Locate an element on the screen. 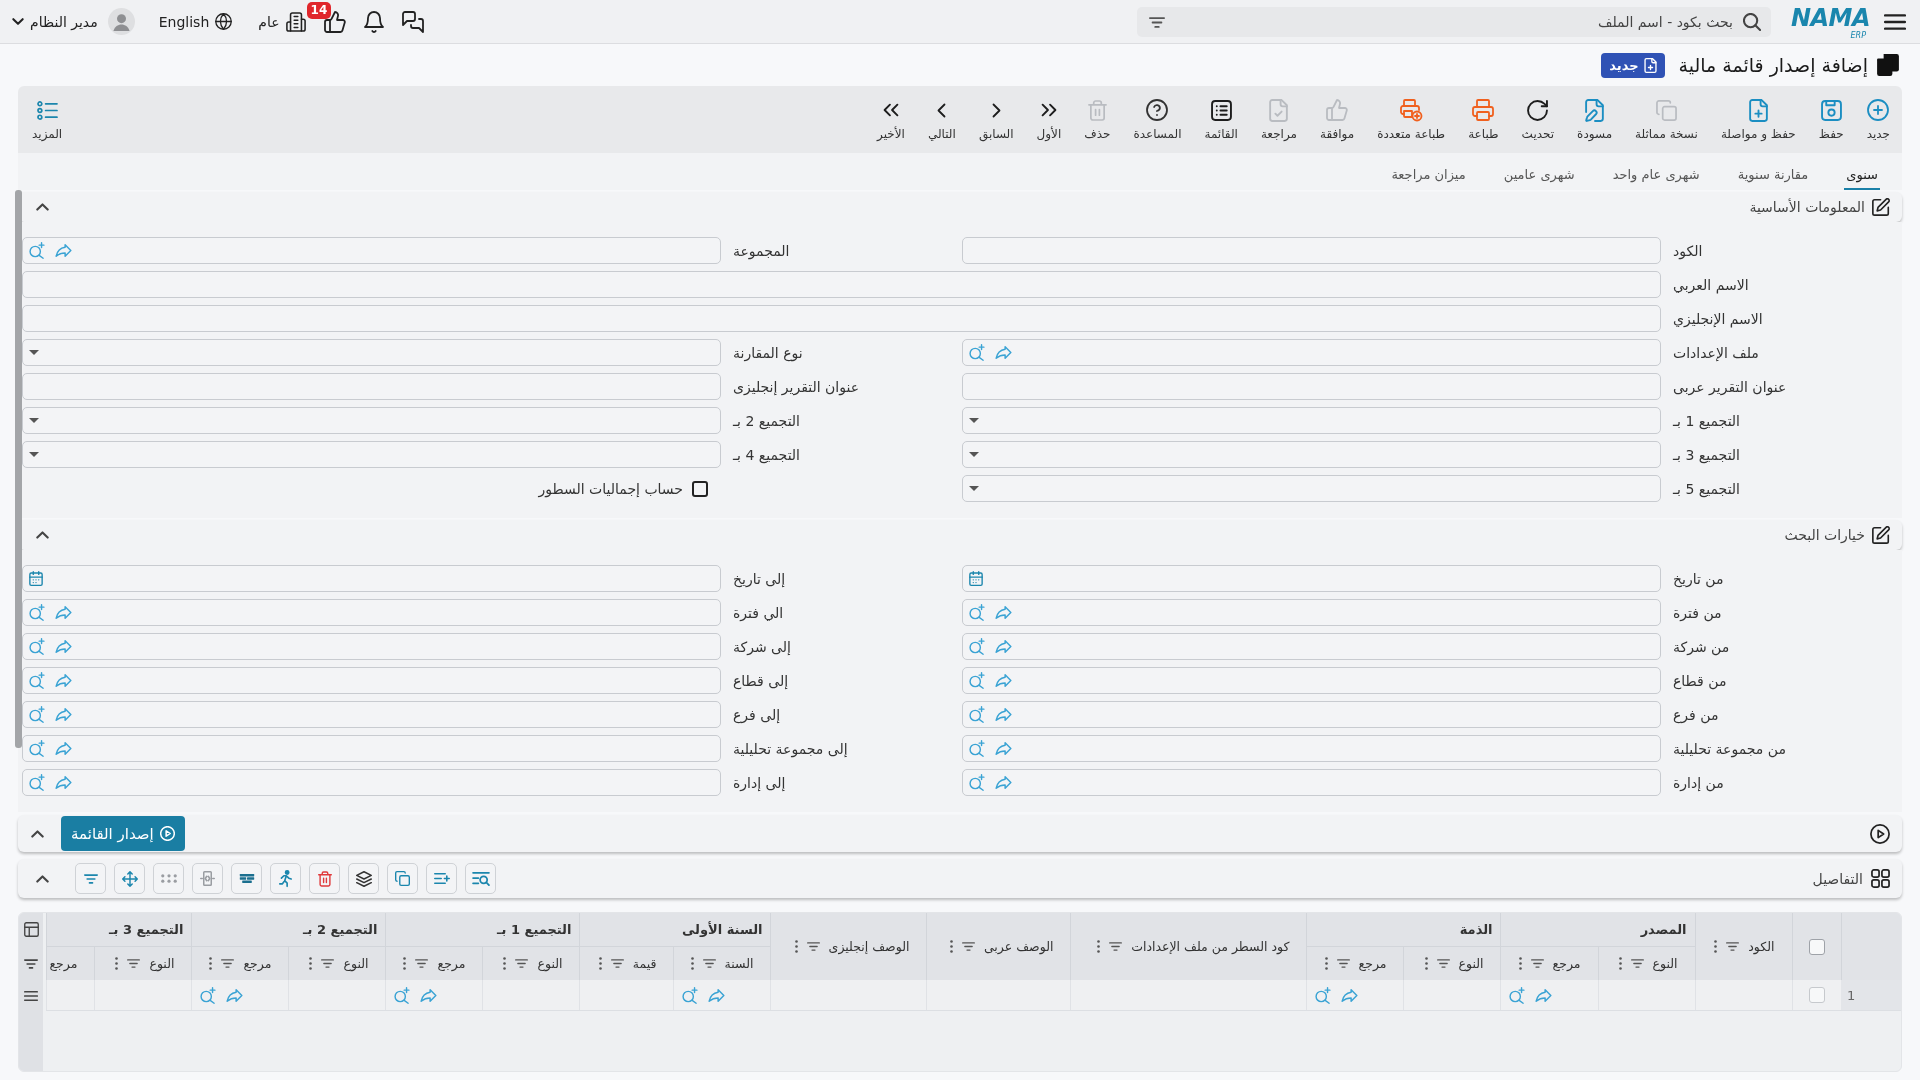 This screenshot has width=1920, height=1080. tab: مقارنة سنوية is located at coordinates (1773, 178).